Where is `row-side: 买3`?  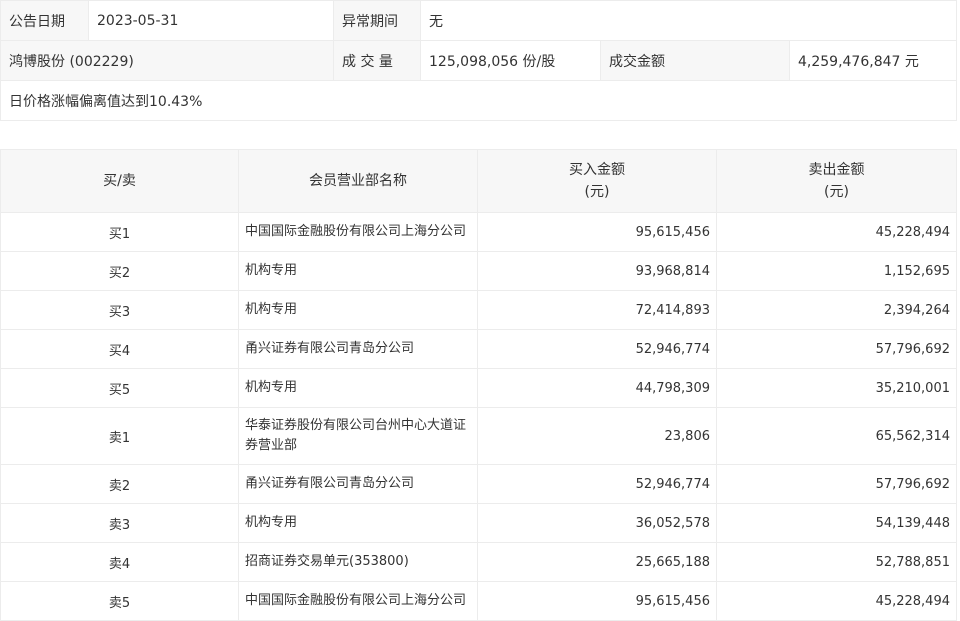 row-side: 买3 is located at coordinates (119, 310).